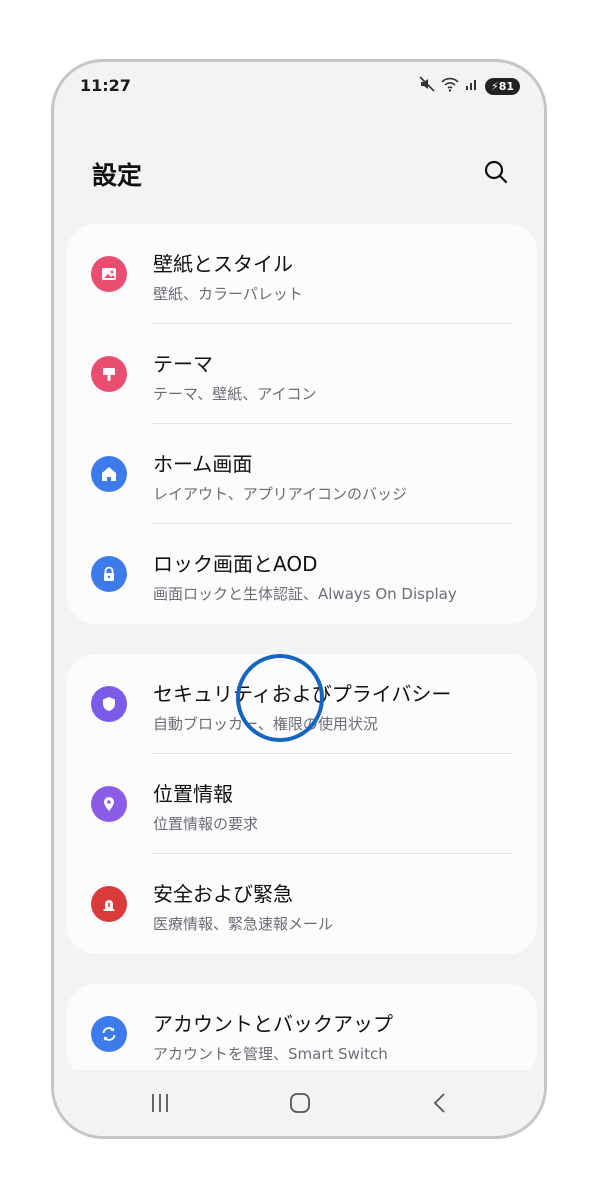  Describe the element at coordinates (235, 394) in the screenshot. I see `item-subtitle: テーマ、壁紙、アイコン` at that location.